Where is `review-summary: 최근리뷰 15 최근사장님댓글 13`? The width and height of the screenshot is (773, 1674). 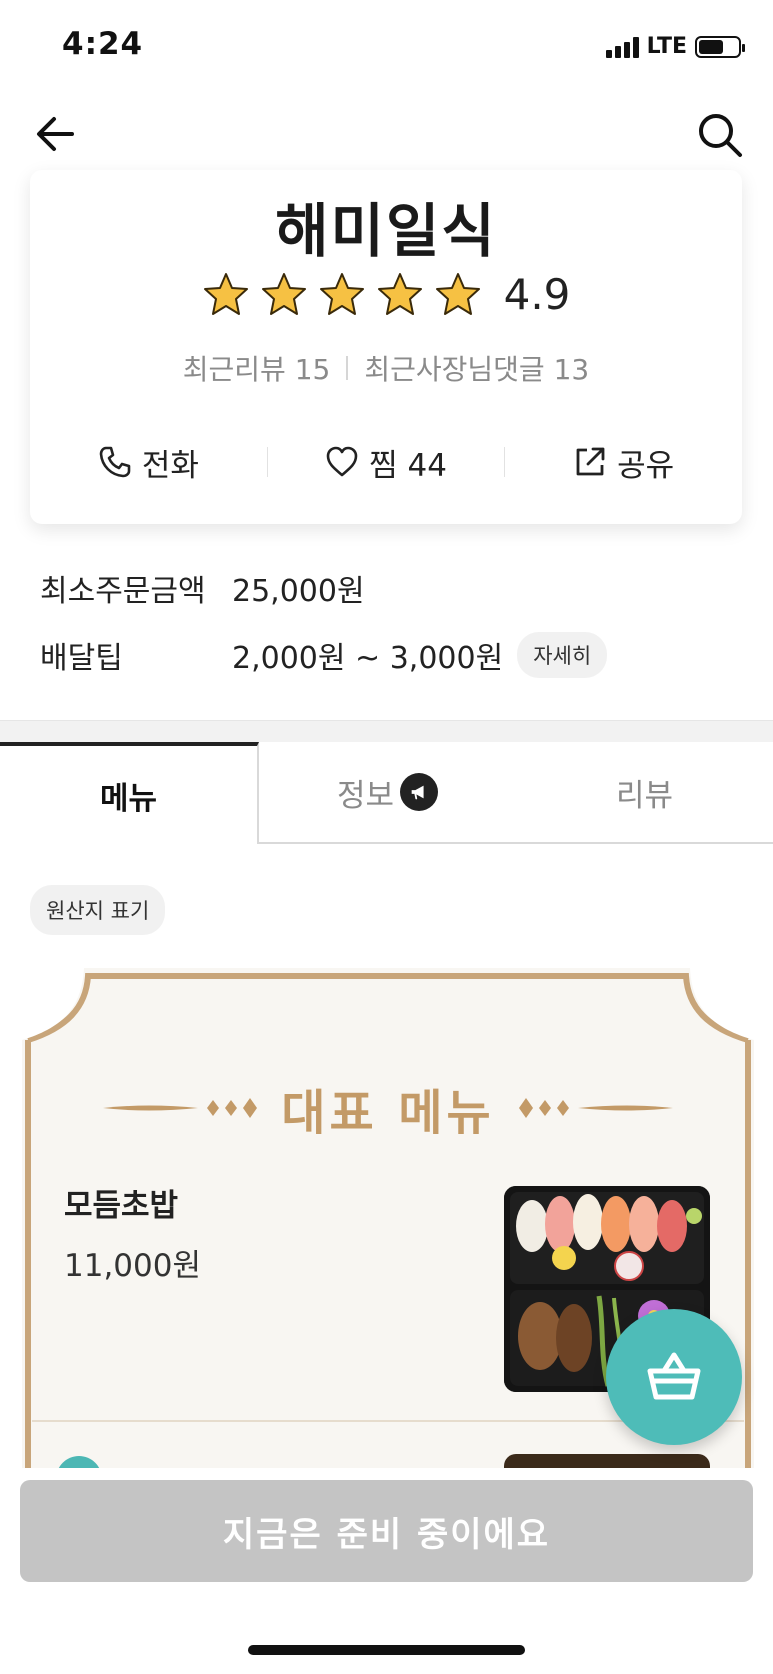
review-summary: 최근리뷰 15 최근사장님댓글 13 is located at coordinates (386, 368).